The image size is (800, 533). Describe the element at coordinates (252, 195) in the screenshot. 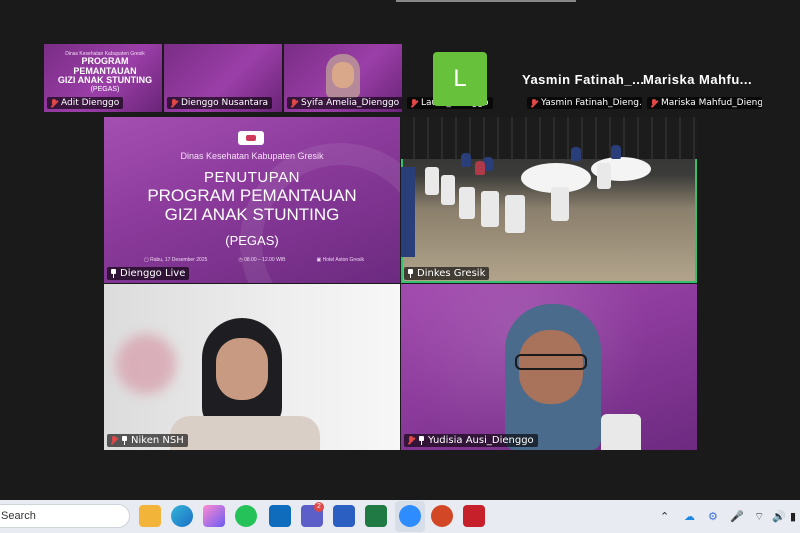

I see `slide-title-line: PROGRAM PEMANTAUAN` at that location.